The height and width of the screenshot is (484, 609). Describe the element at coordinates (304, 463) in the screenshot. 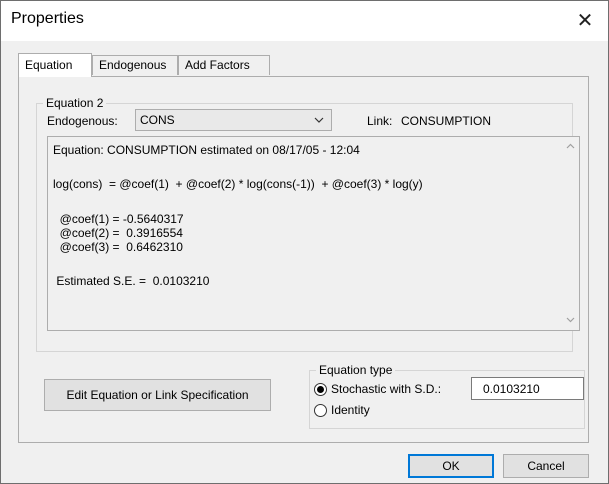

I see `dialog-button-bar: OK Cancel` at that location.